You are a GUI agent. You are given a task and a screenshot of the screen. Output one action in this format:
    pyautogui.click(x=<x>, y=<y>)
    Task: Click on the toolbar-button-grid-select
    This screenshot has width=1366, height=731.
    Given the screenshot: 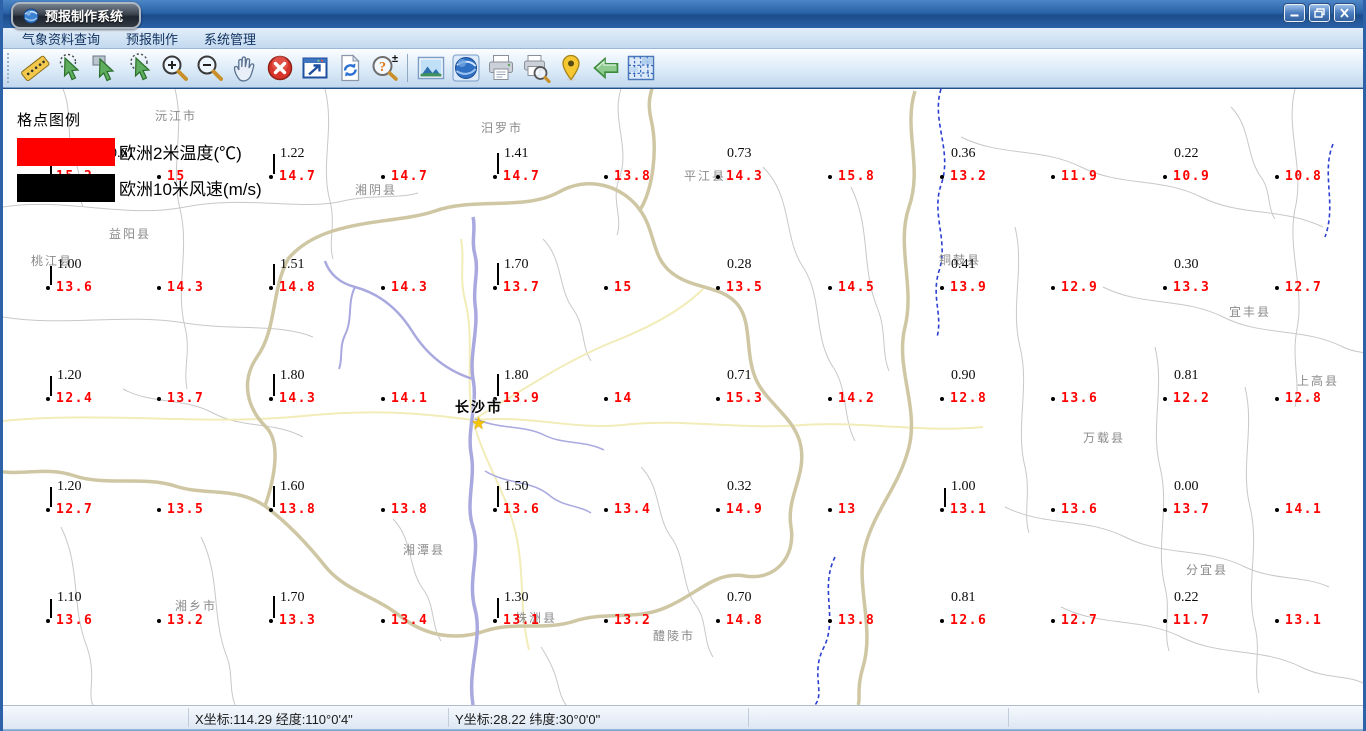 What is the action you would take?
    pyautogui.click(x=640, y=68)
    